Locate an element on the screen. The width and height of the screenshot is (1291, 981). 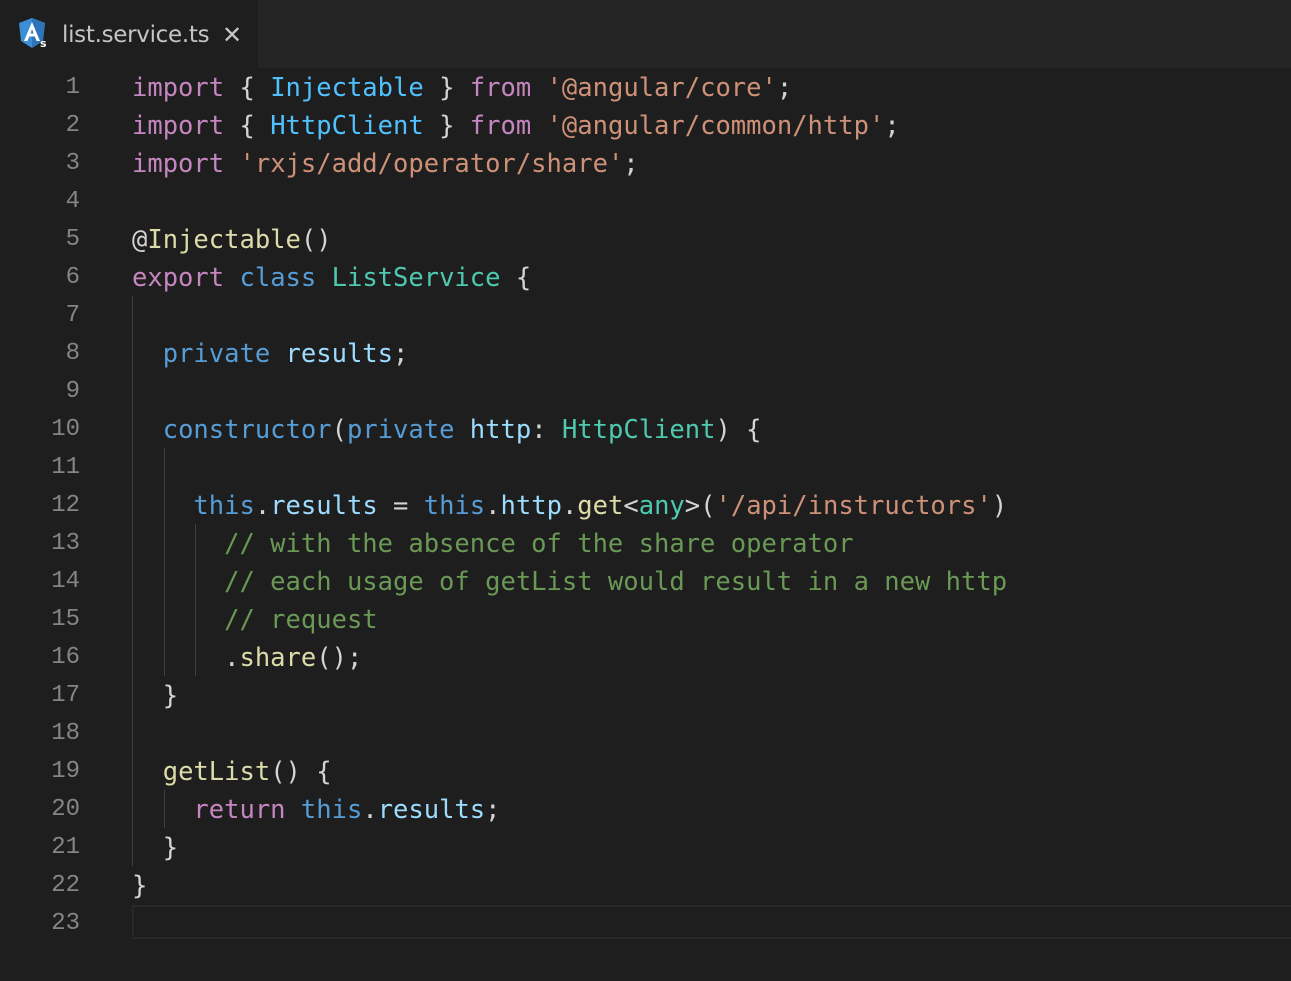
line-number: 8 is located at coordinates (72, 353).